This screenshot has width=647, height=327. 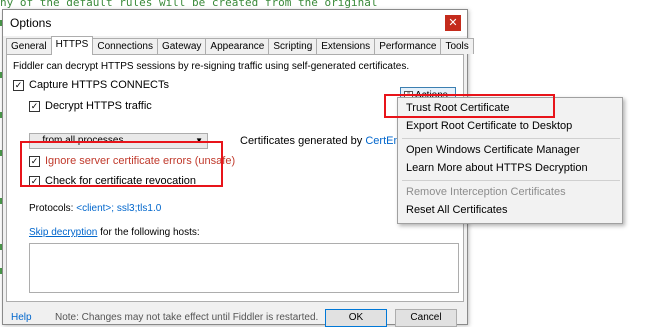 I want to click on tab-gateway: Gateway, so click(x=181, y=46).